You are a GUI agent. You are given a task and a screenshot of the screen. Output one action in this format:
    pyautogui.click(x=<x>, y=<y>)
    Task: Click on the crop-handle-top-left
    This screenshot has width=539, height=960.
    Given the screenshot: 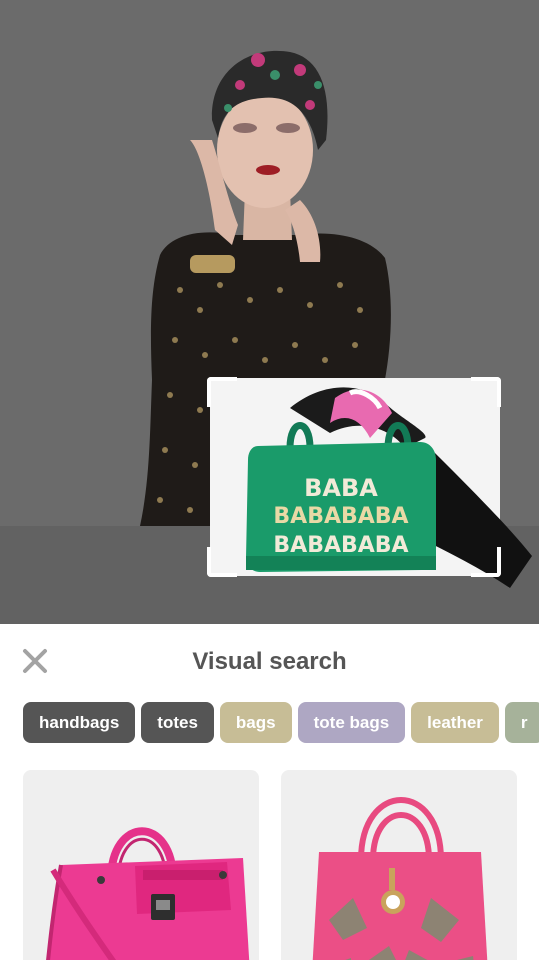 What is the action you would take?
    pyautogui.click(x=222, y=392)
    